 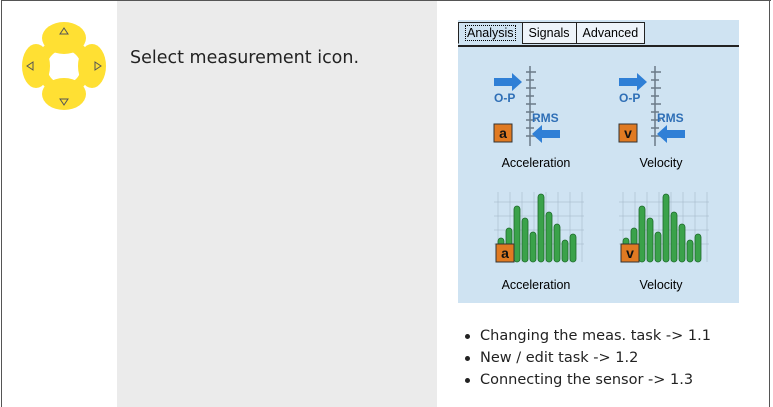 I want to click on velocity-overall-tile: O-P RMS v Velocity, so click(x=661, y=120).